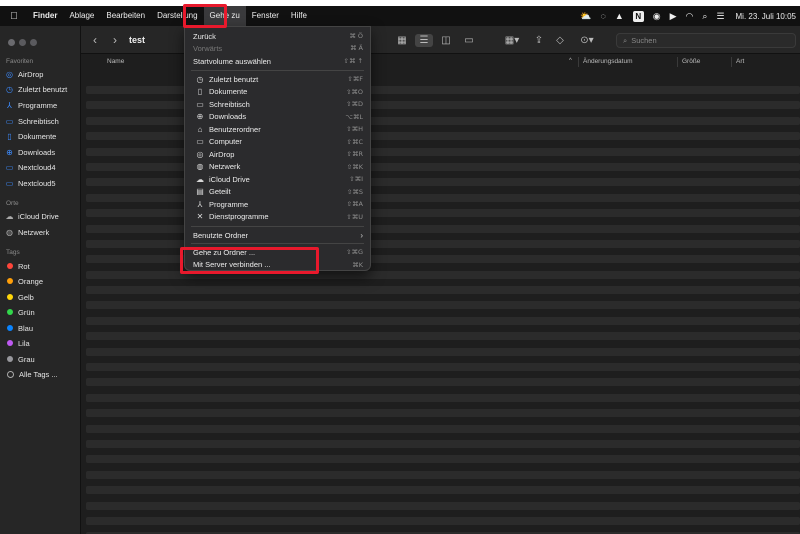  What do you see at coordinates (704, 16) in the screenshot?
I see `search-icon: ⌕` at bounding box center [704, 16].